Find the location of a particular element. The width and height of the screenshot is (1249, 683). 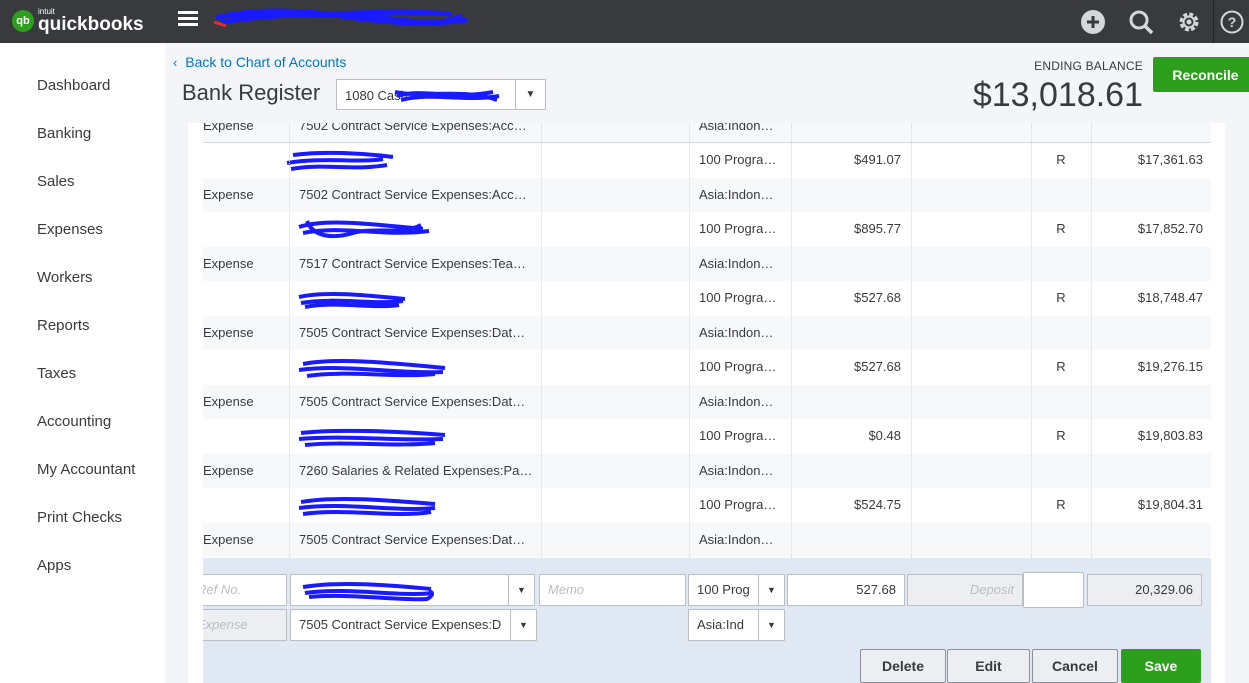

payment-cell: $895.77 is located at coordinates (877, 228).